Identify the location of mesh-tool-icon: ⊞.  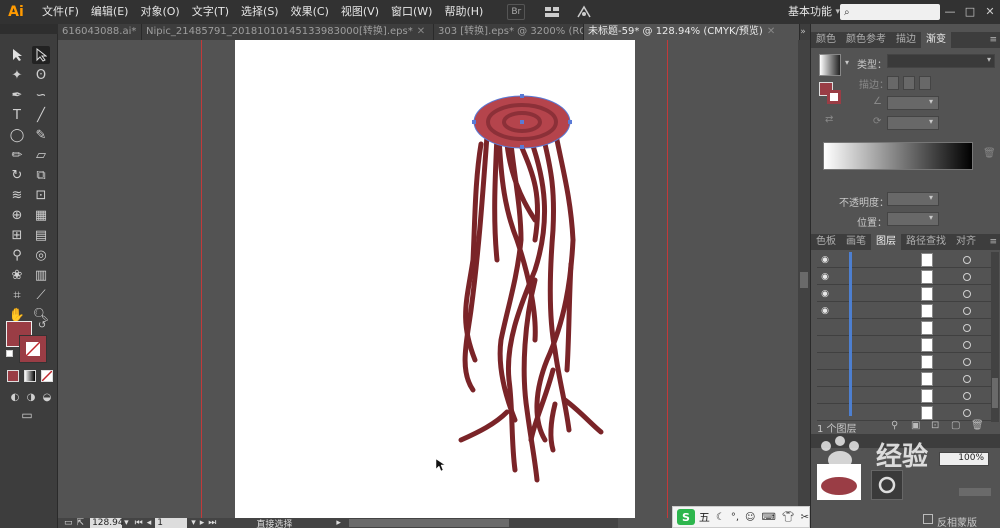
(17, 235).